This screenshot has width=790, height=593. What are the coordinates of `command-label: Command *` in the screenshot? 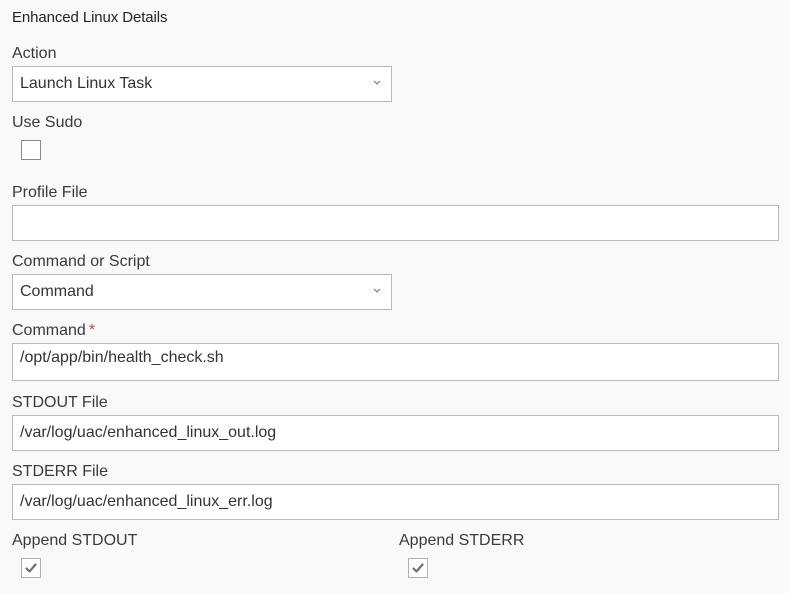 It's located at (53, 331).